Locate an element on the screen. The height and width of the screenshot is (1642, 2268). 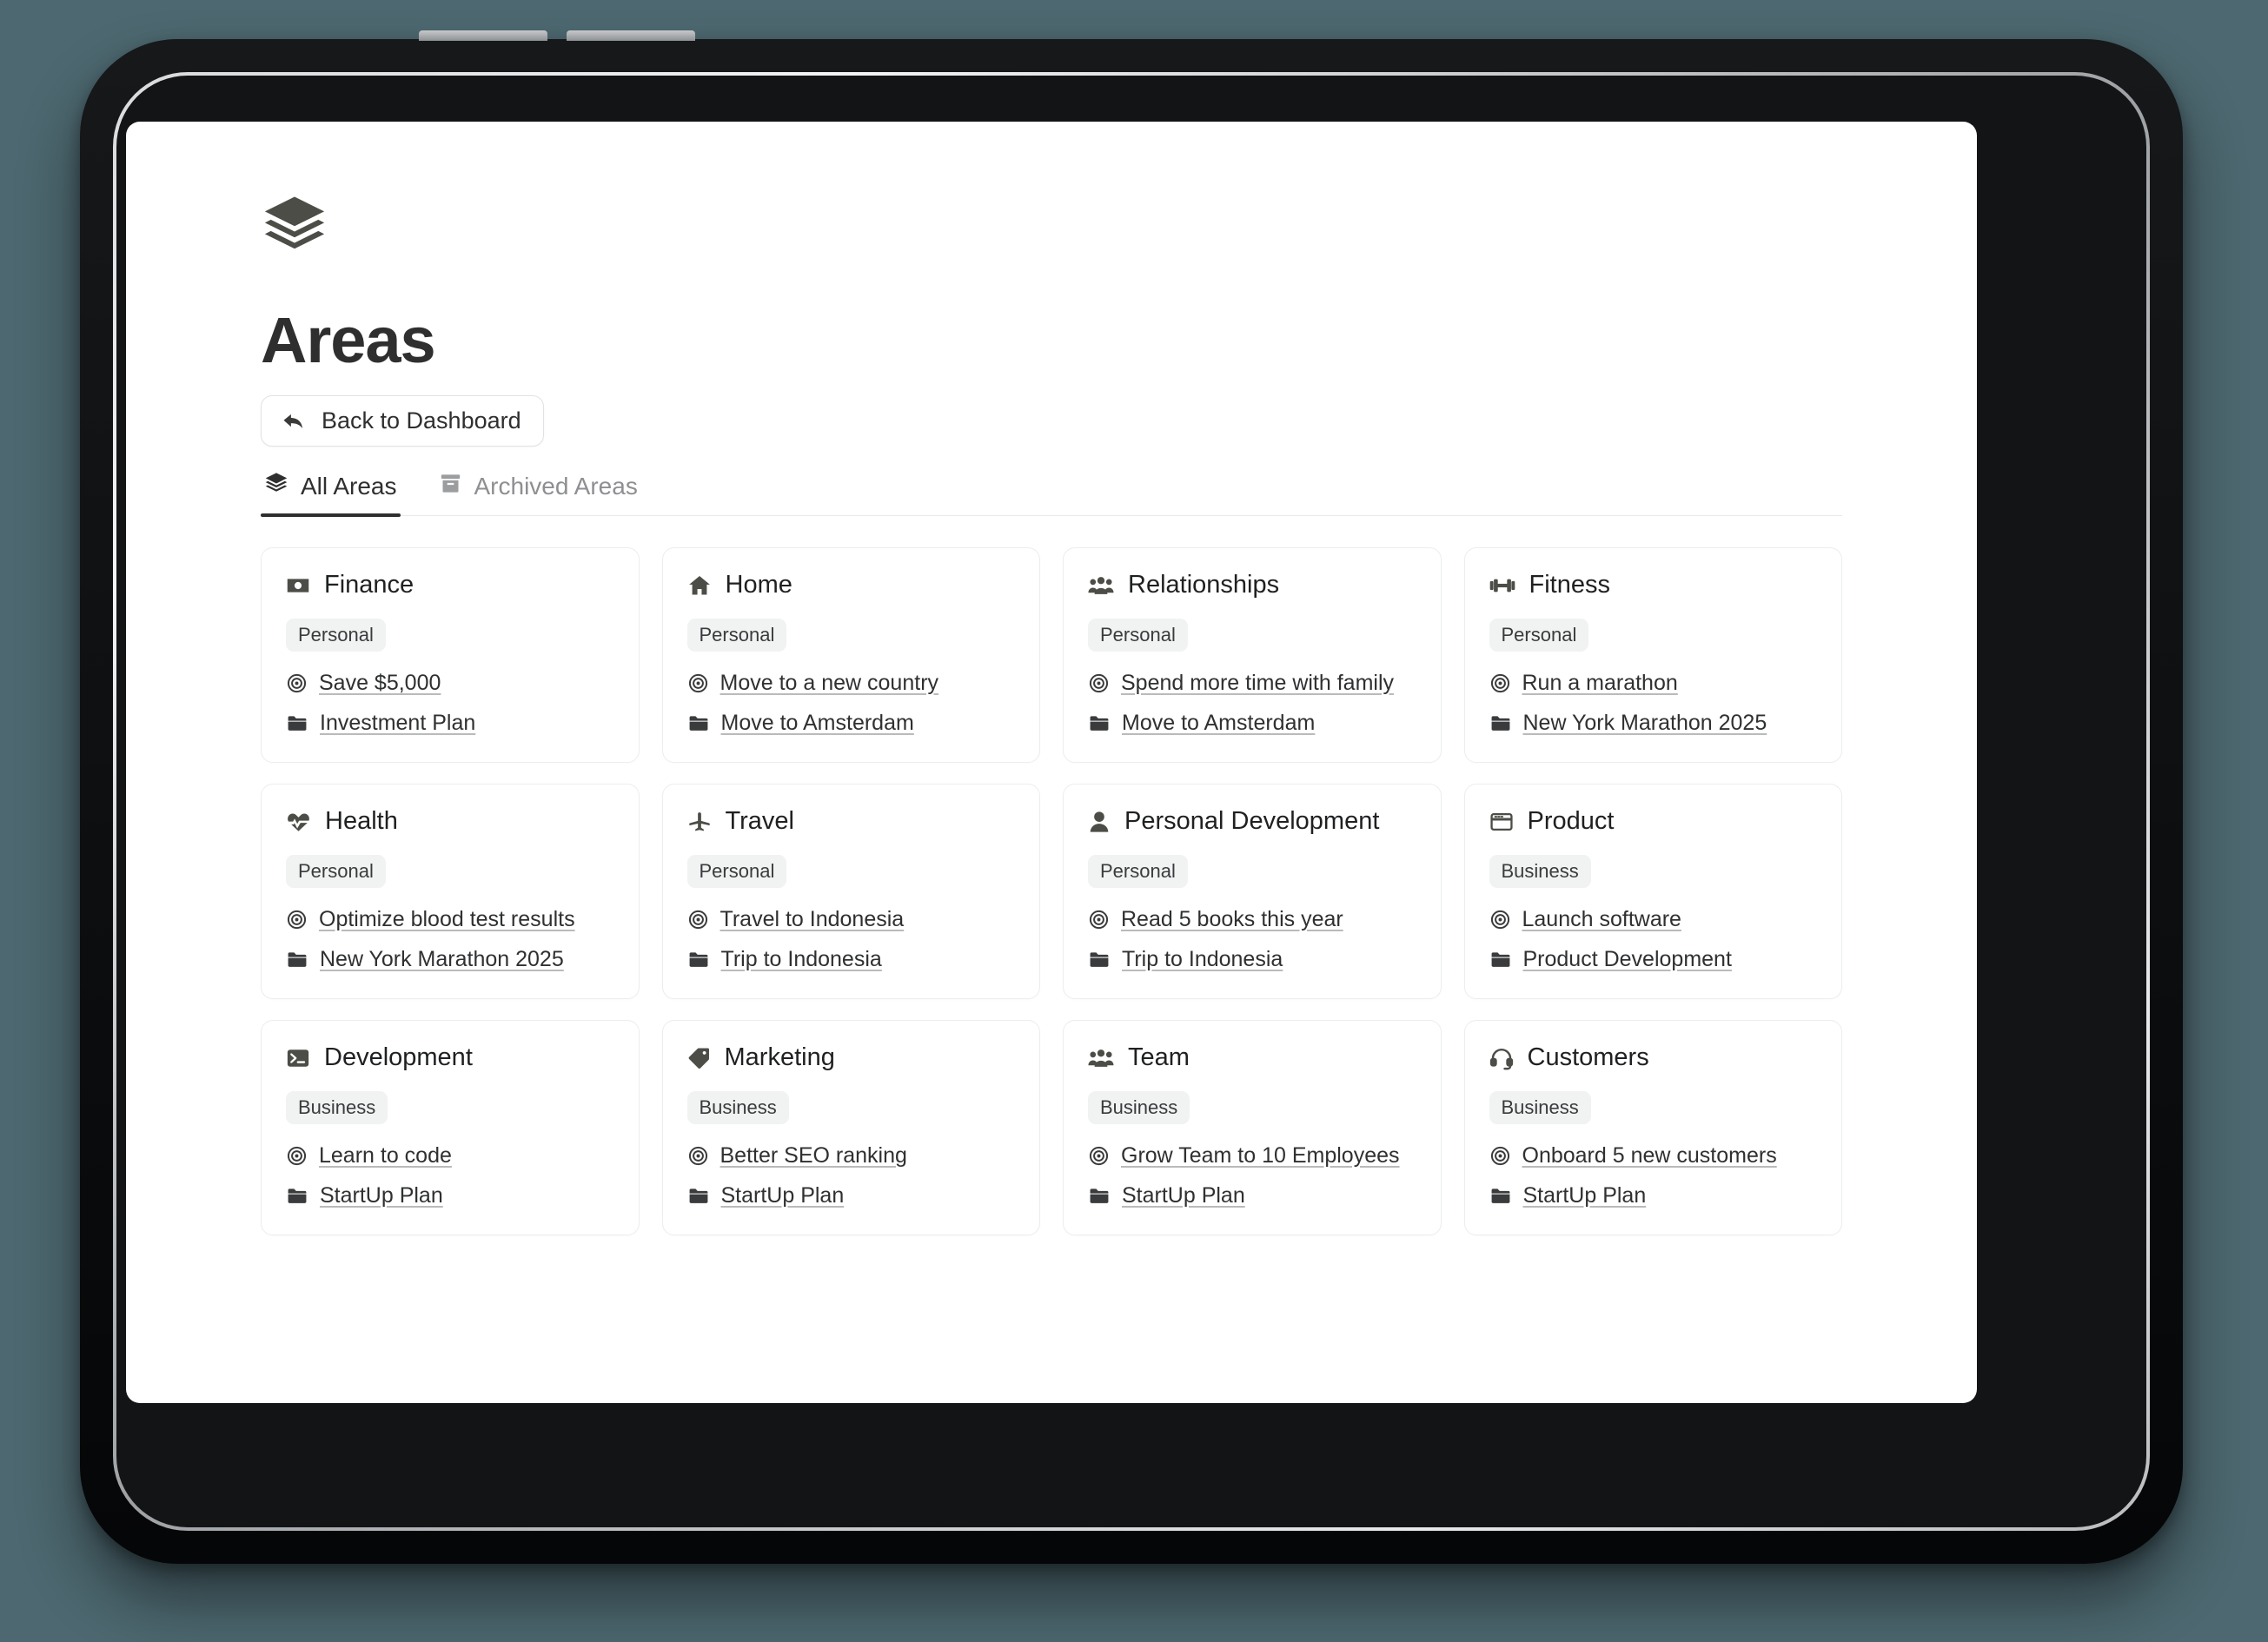
volume-up-button is located at coordinates (483, 35).